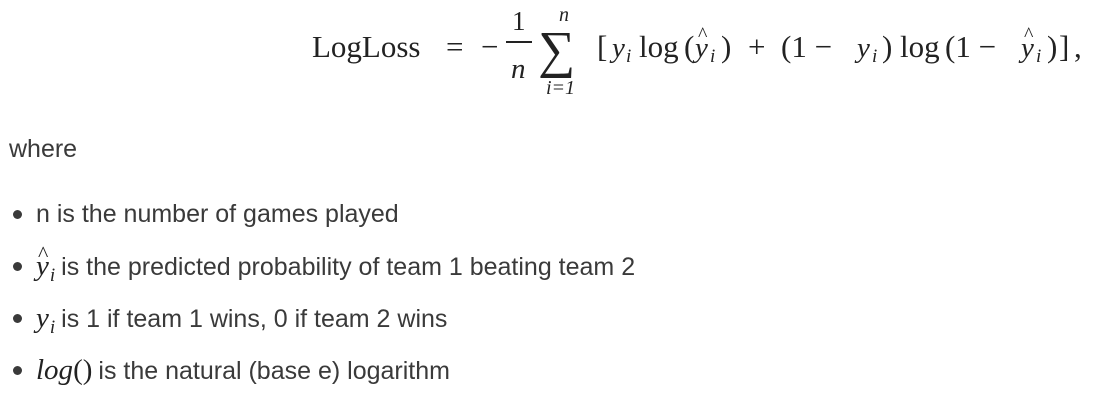 The height and width of the screenshot is (402, 1108). Describe the element at coordinates (1052, 46) in the screenshot. I see `close-paren-2: )` at that location.